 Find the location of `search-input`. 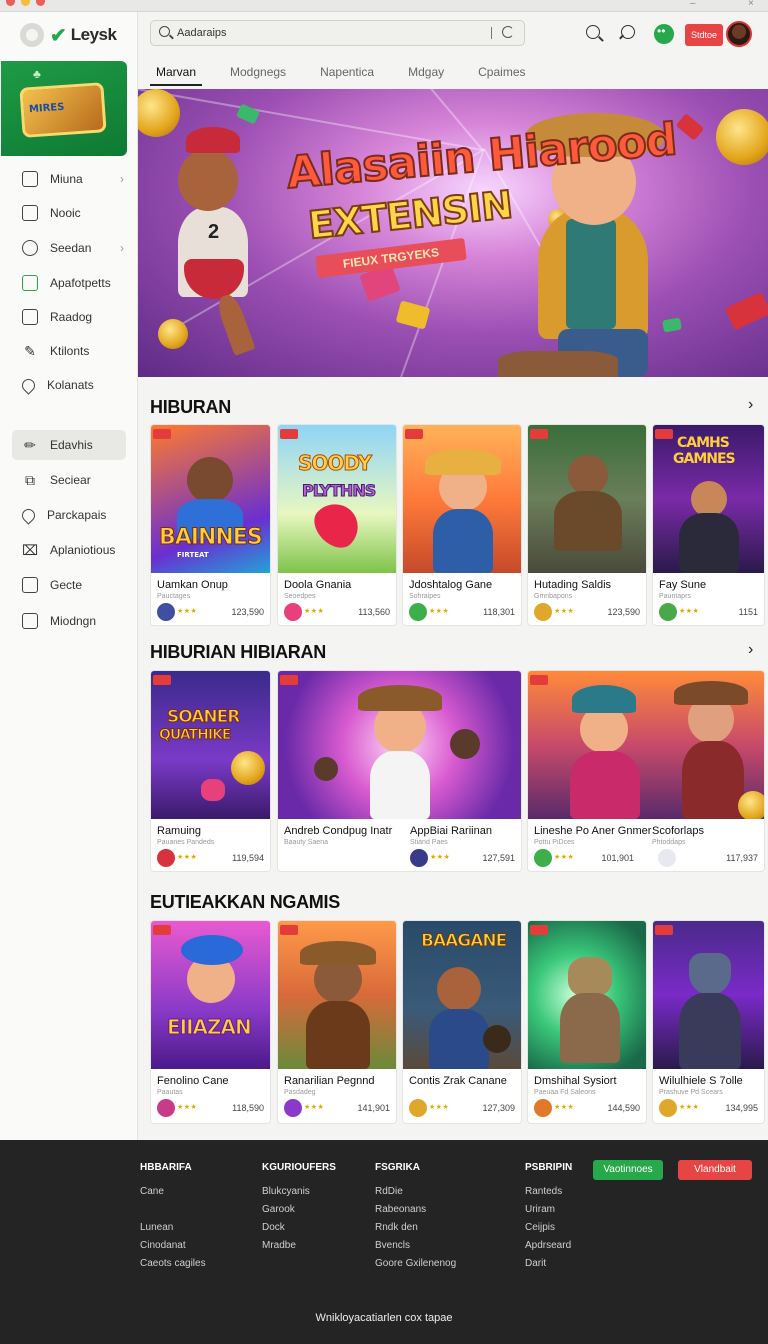

search-input is located at coordinates (327, 33).